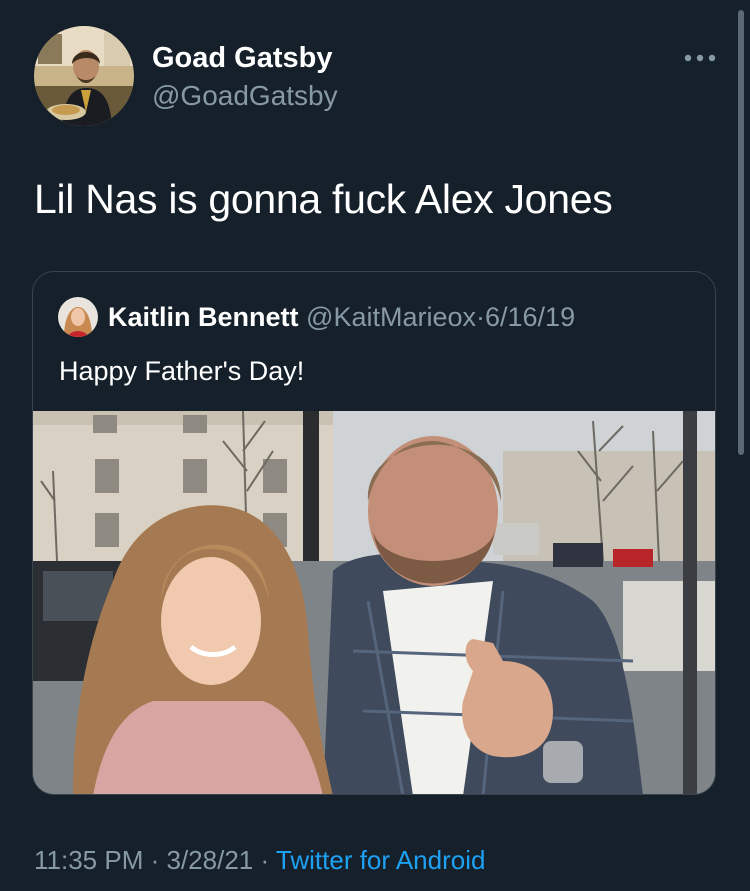 The width and height of the screenshot is (750, 891). What do you see at coordinates (381, 860) in the screenshot?
I see `tweet-source-link: Twitter for Android` at bounding box center [381, 860].